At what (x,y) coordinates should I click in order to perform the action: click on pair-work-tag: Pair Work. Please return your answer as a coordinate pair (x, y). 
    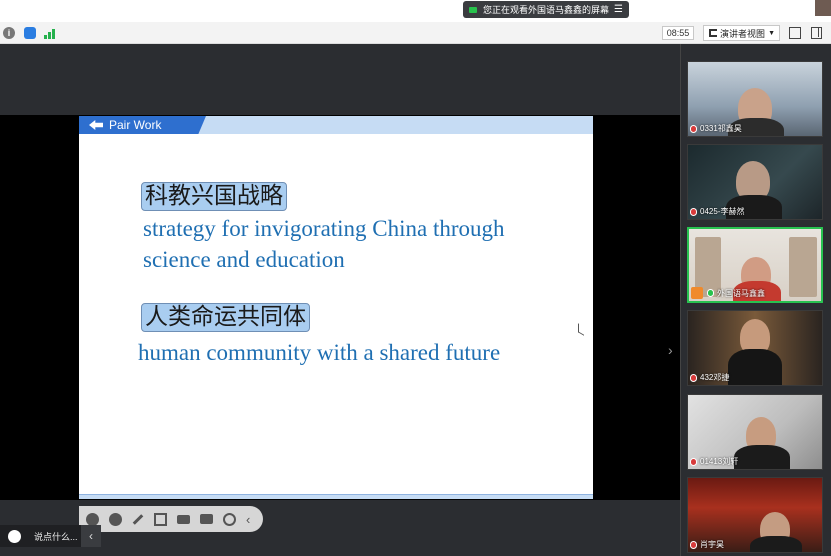
    Looking at the image, I should click on (142, 125).